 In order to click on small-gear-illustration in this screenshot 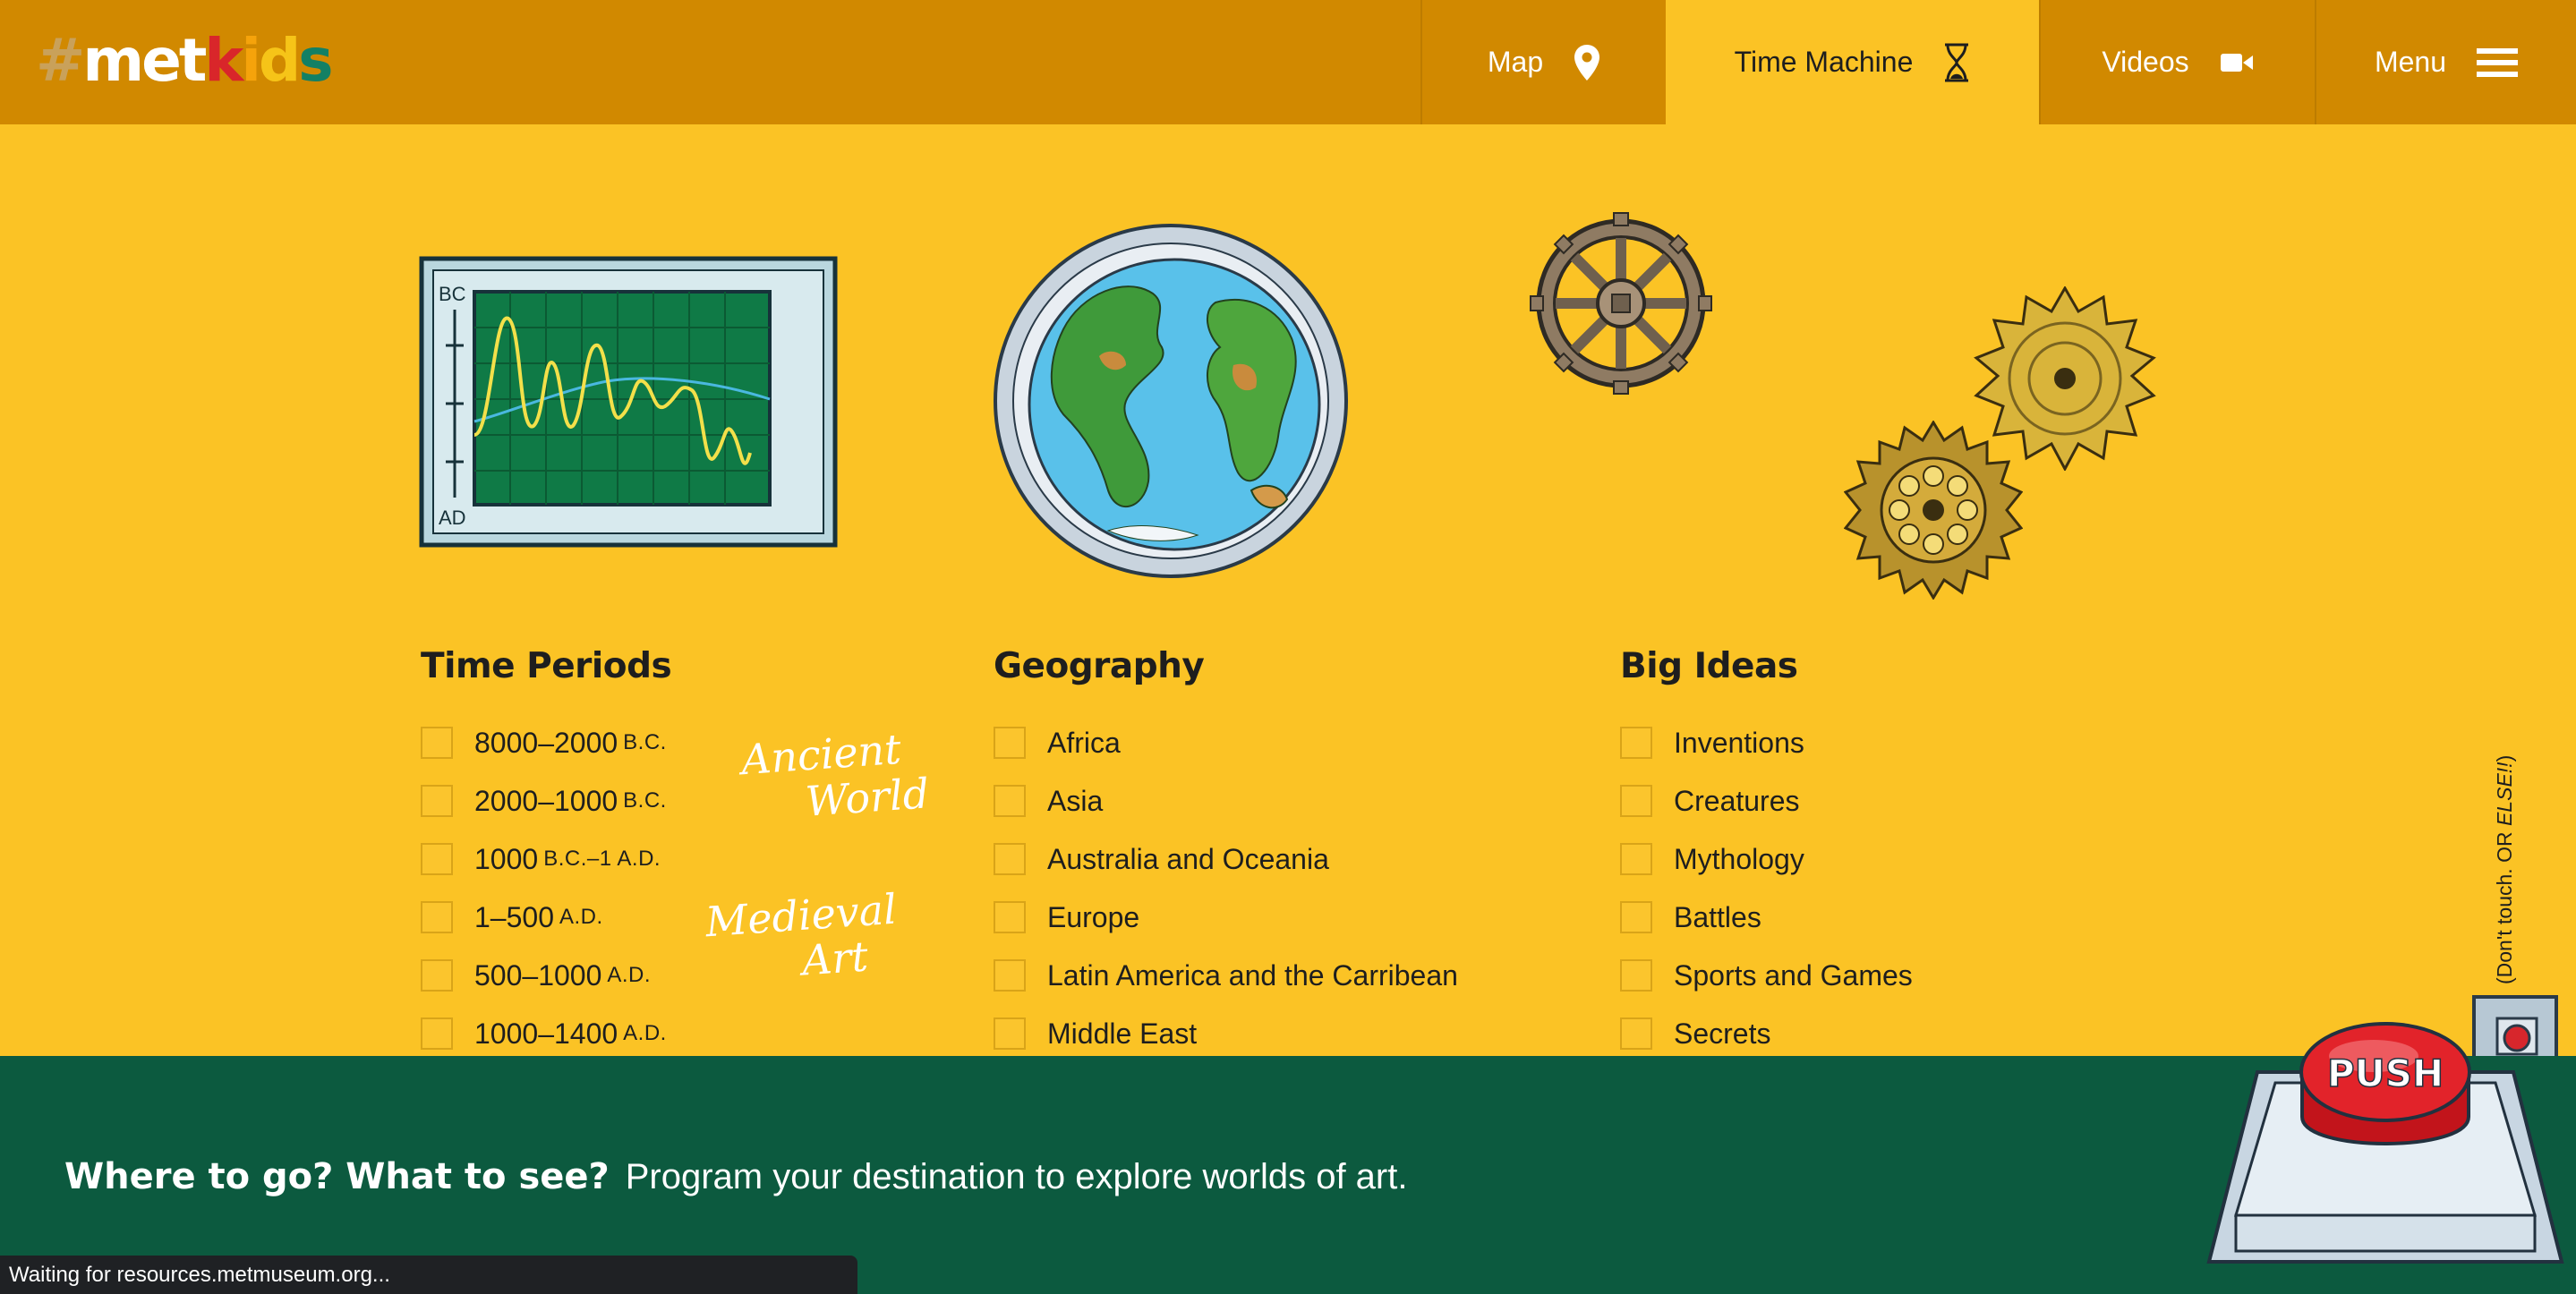, I will do `click(1621, 303)`.